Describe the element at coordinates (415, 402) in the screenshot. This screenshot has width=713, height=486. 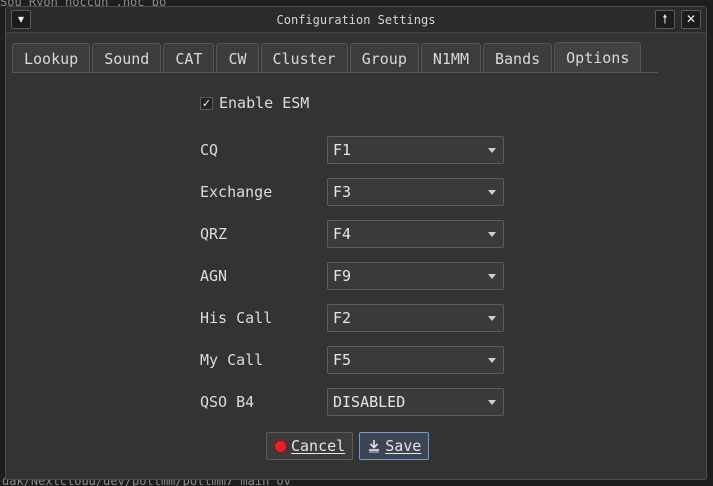
I see `qso-b4-select: DISABLED` at that location.